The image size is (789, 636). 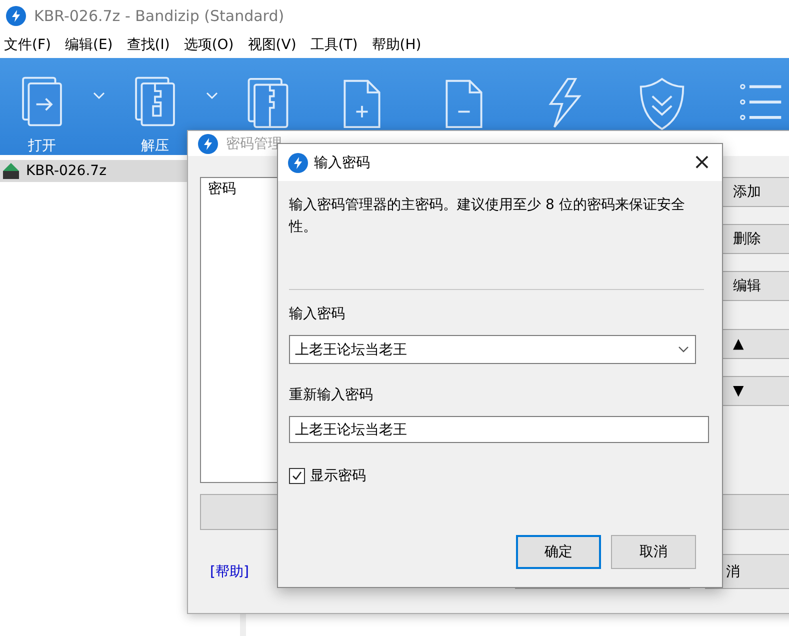 I want to click on field-label: 输入密码, so click(x=317, y=314).